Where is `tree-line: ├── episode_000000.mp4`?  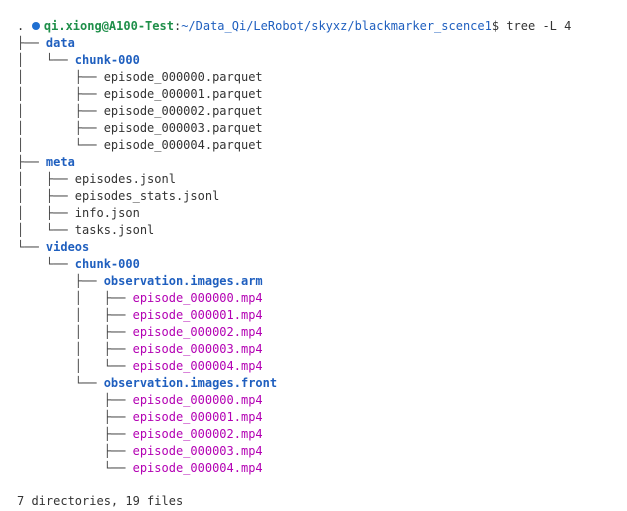
tree-line: ├── episode_000000.mp4 is located at coordinates (140, 400).